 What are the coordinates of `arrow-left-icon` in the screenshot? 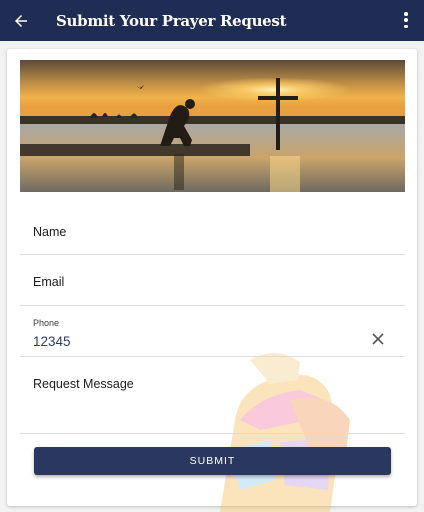 It's located at (21, 20).